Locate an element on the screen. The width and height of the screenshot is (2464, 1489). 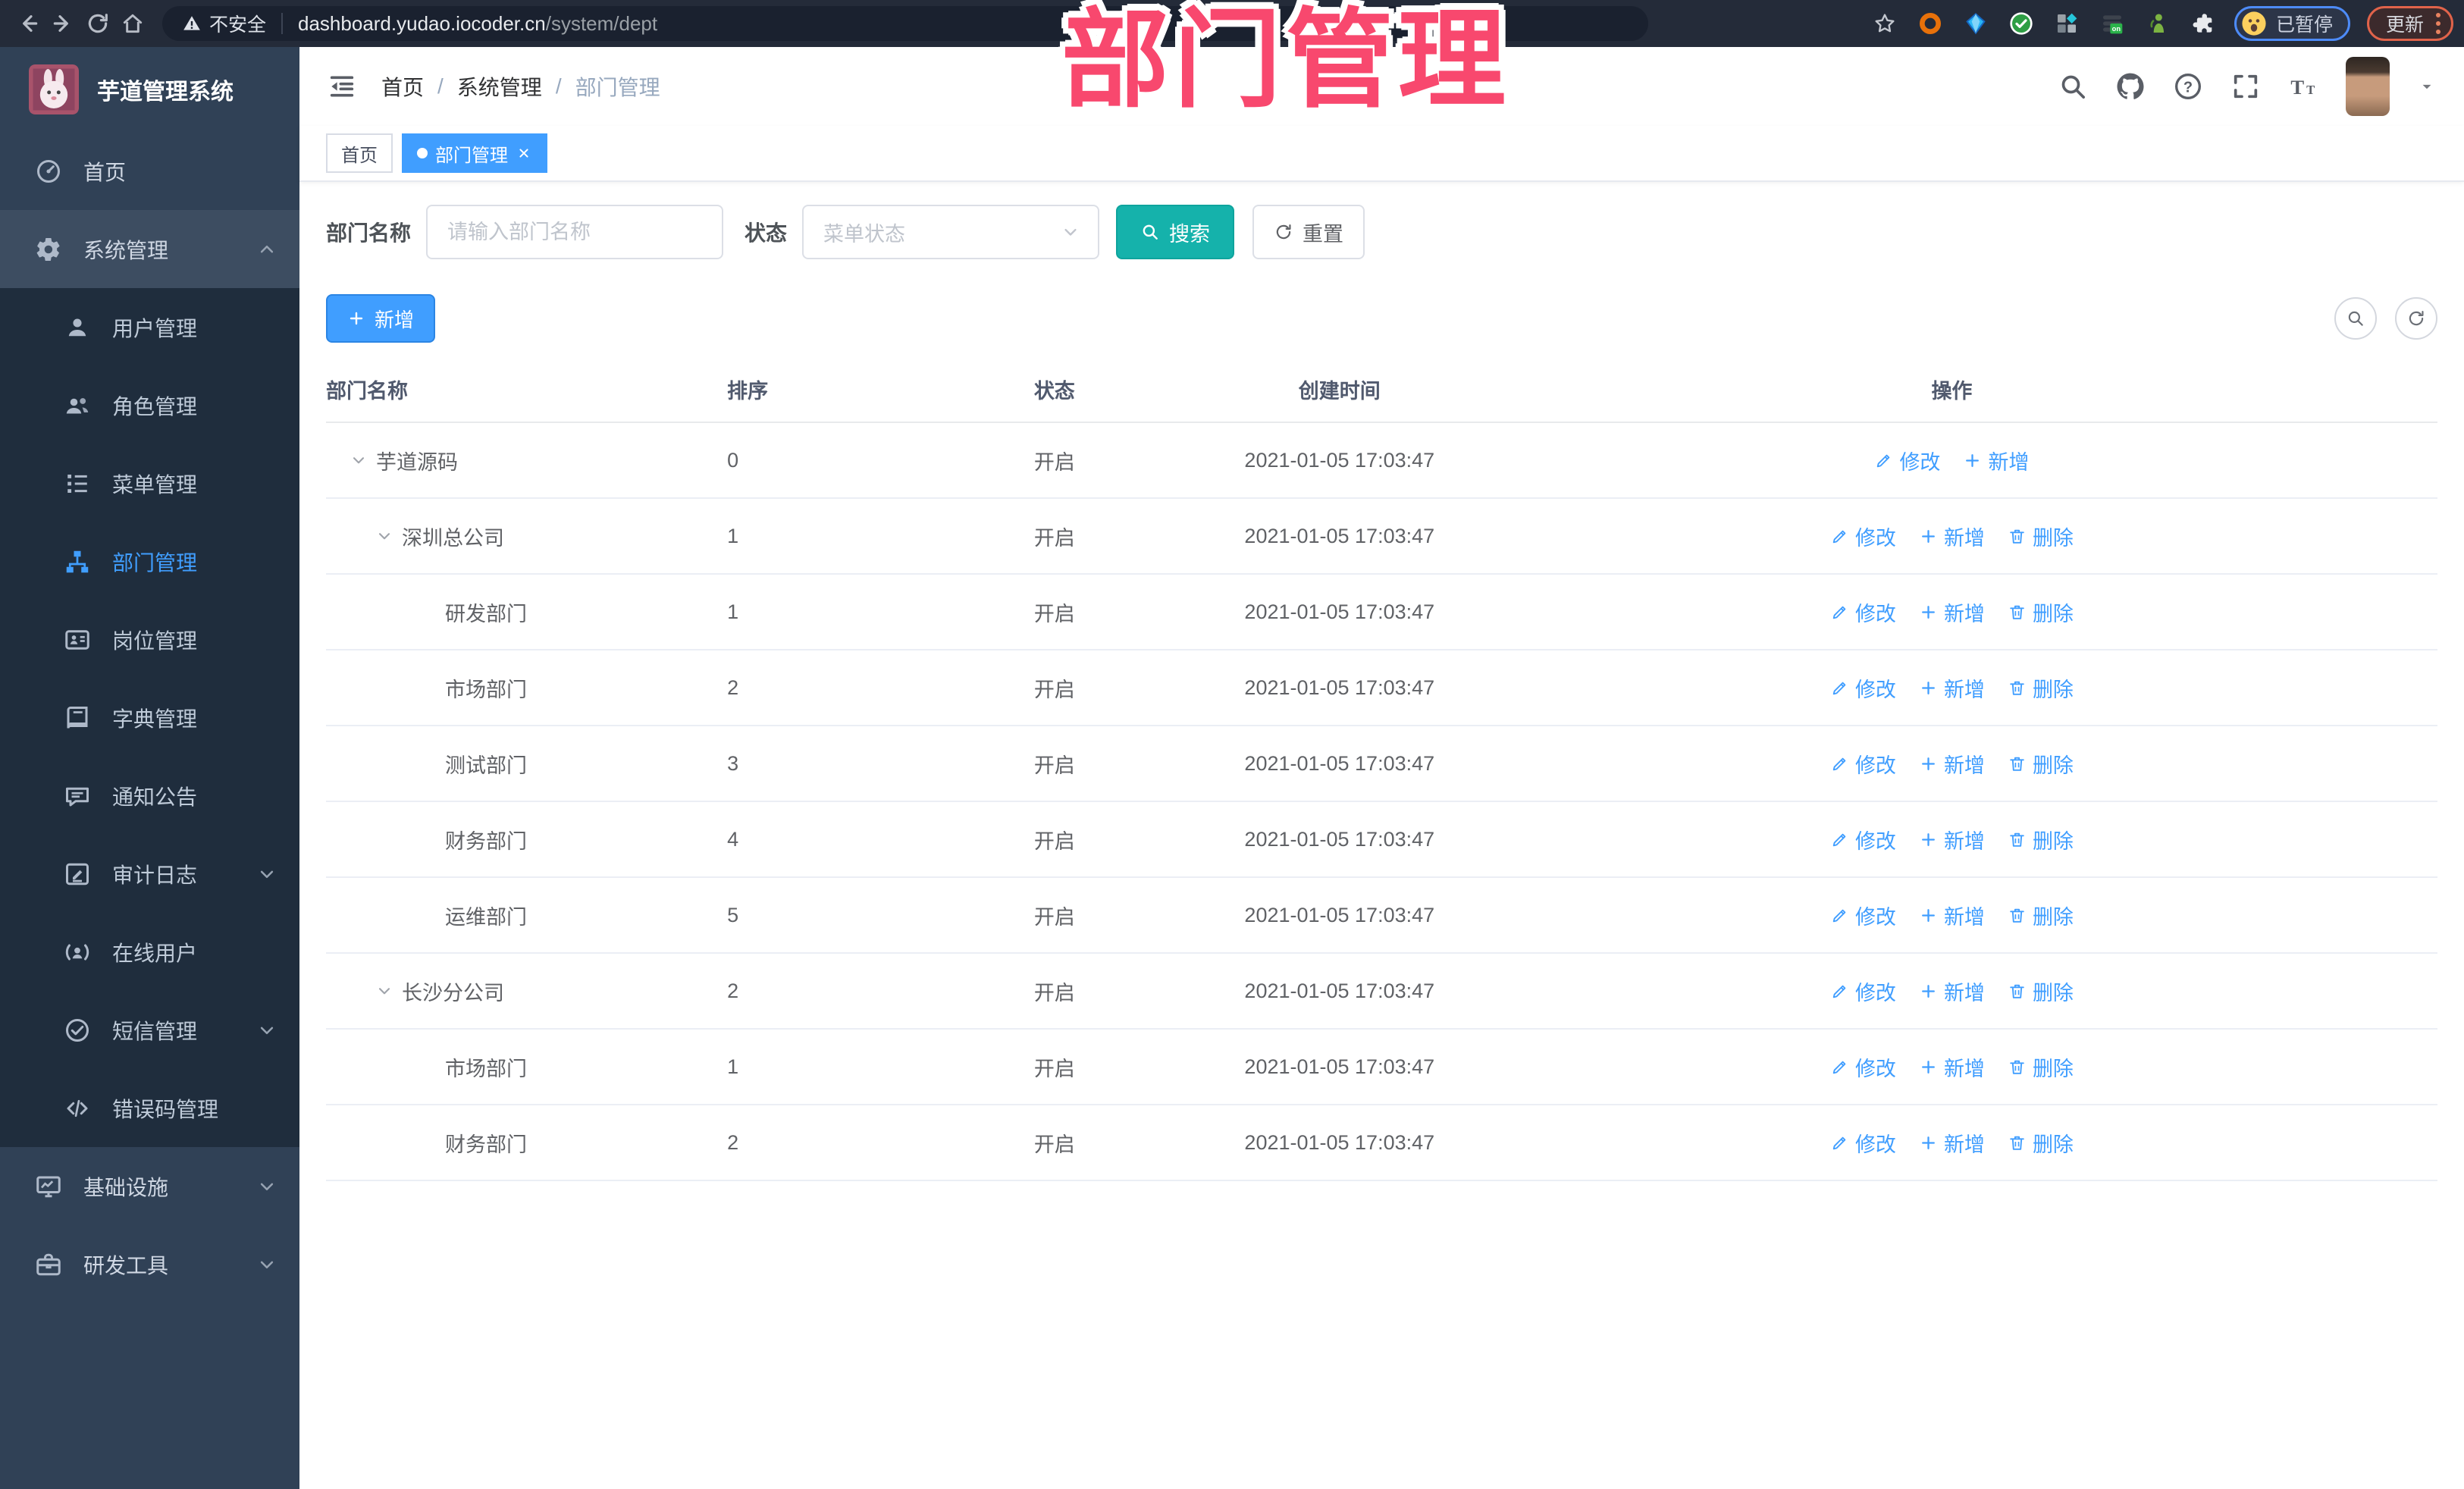
hamburger-icon is located at coordinates (342, 86).